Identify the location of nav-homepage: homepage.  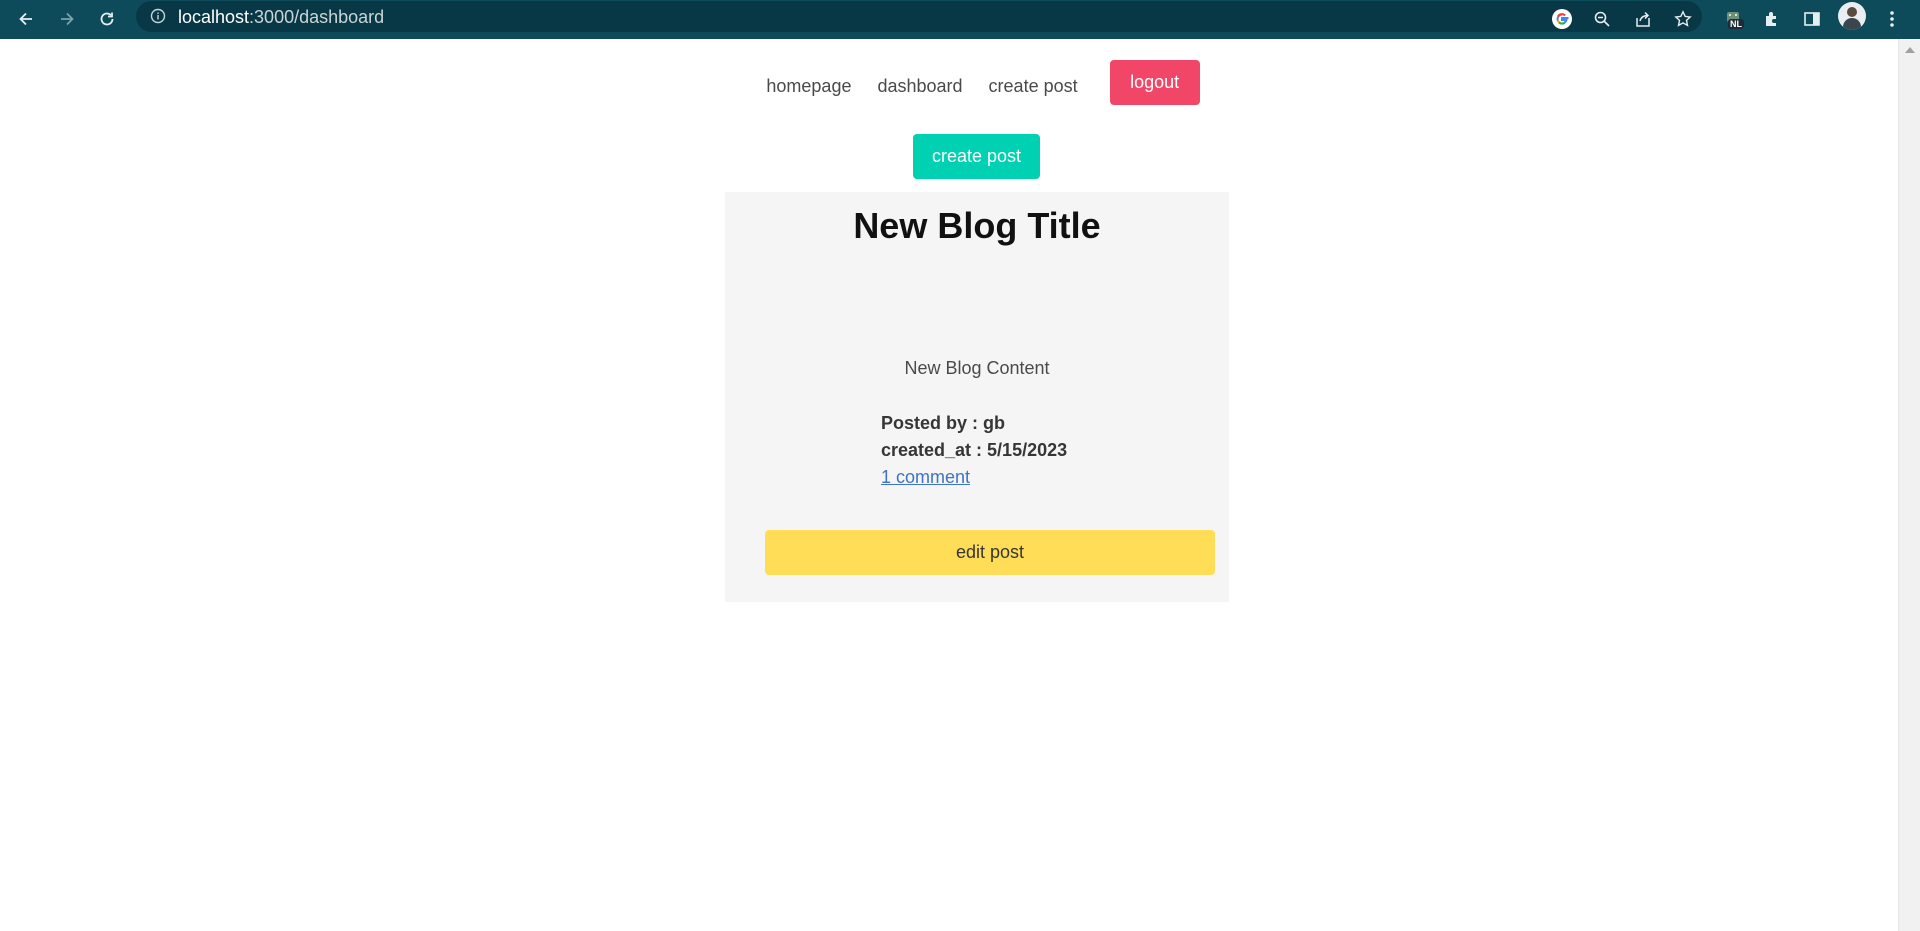
(808, 86).